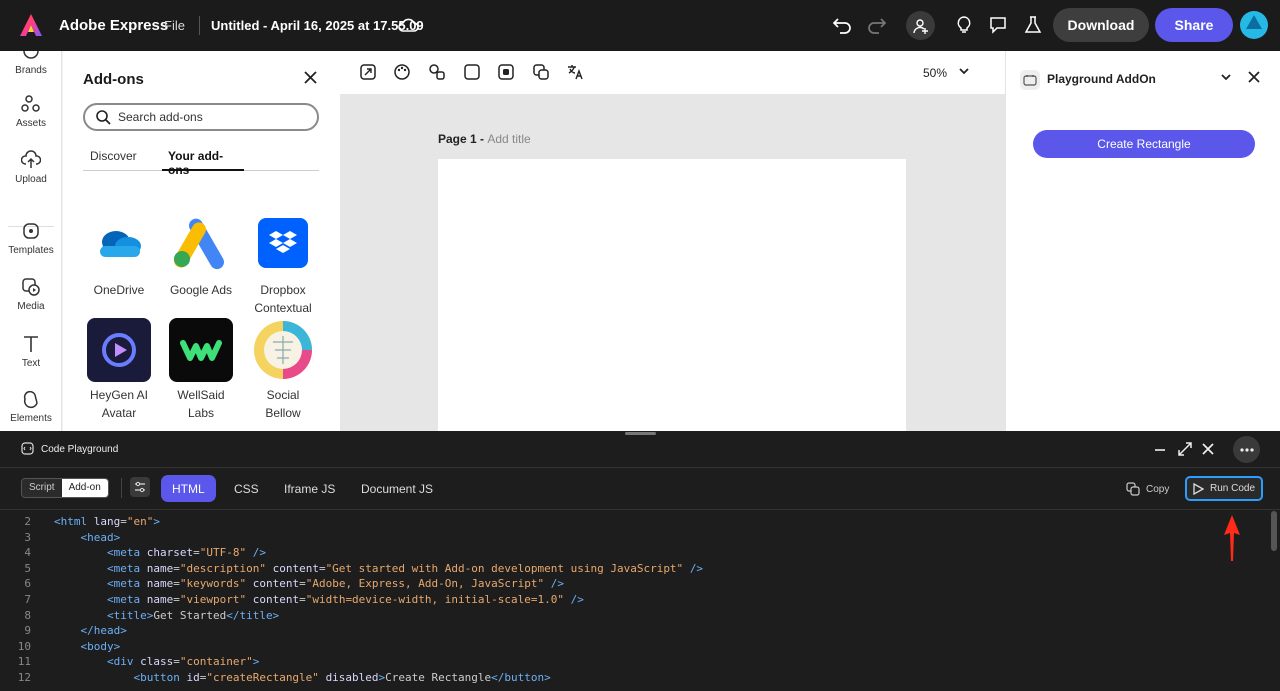 The image size is (1280, 691). Describe the element at coordinates (31, 25) in the screenshot. I see `adobe-express-logo-icon` at that location.